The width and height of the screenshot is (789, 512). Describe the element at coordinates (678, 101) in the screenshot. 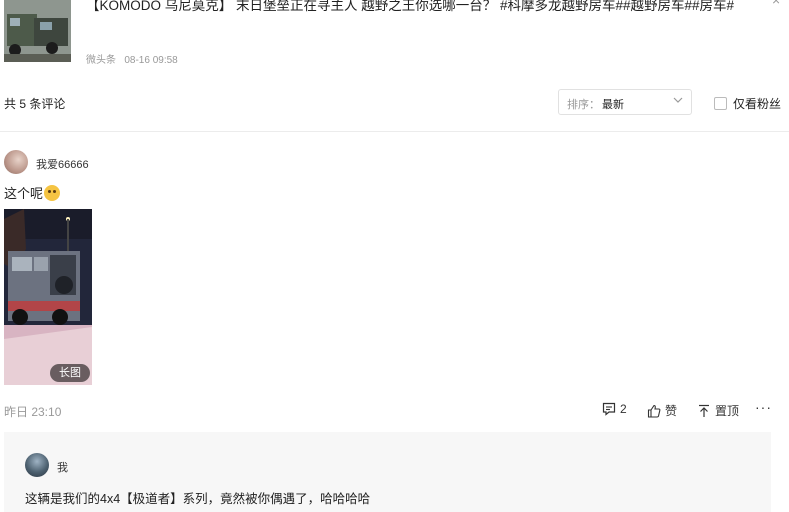

I see `chevron-down-icon` at that location.